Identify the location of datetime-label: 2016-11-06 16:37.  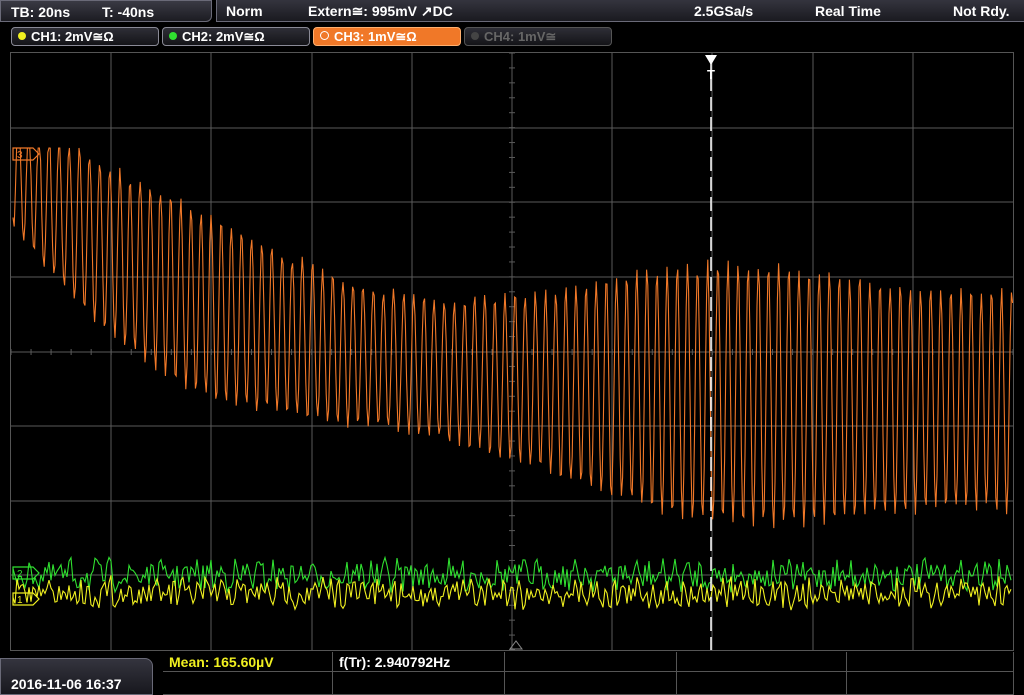
(66, 684).